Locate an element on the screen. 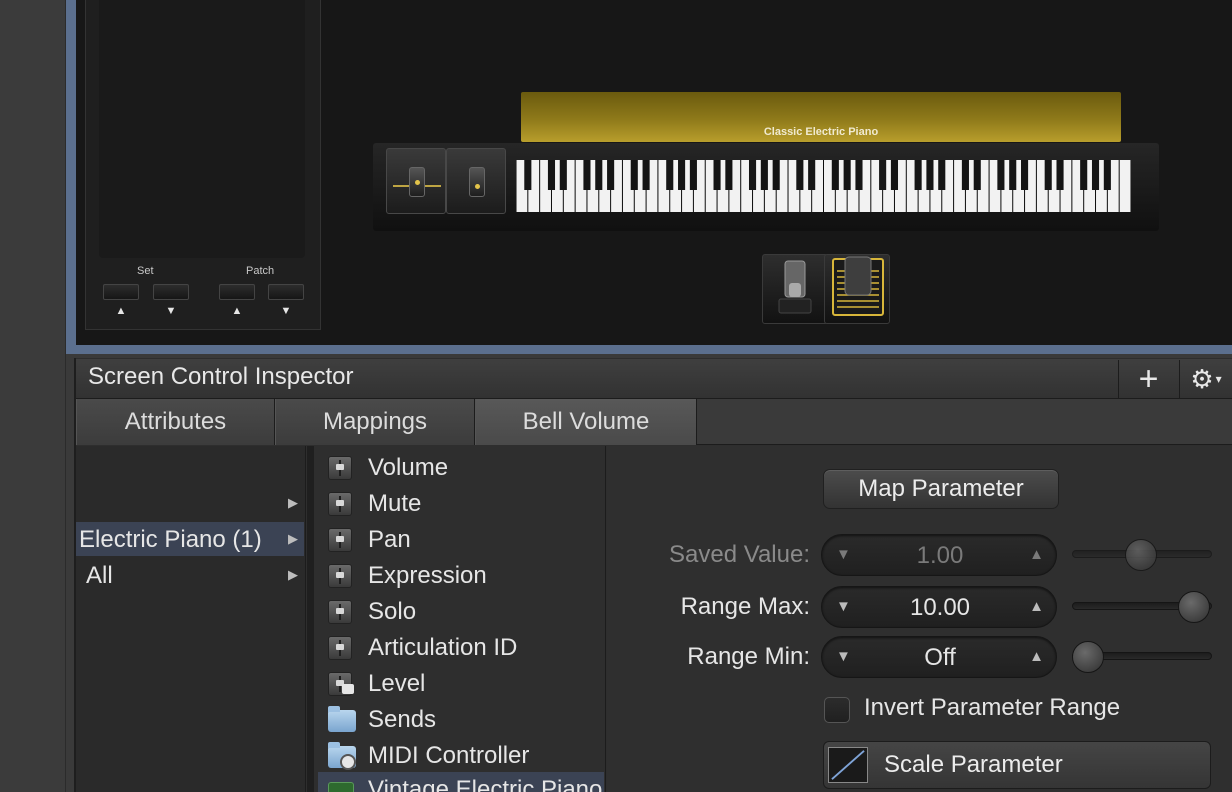 The image size is (1232, 792). pitch-wheel is located at coordinates (416, 181).